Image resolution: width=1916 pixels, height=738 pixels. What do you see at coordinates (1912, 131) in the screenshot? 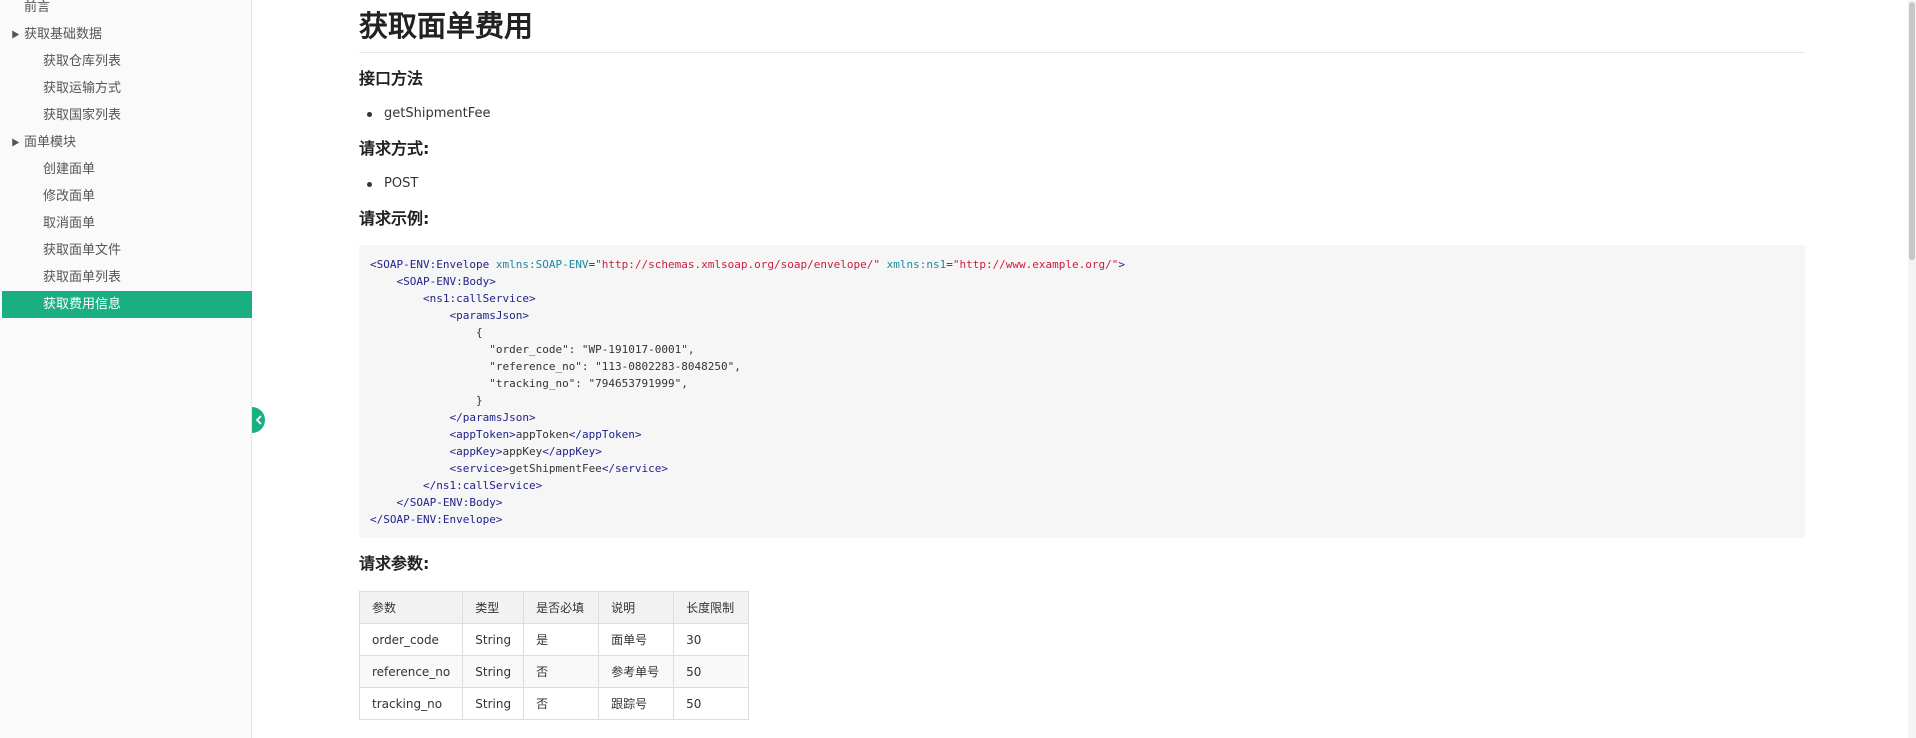
I see `scrollbar-thumb` at bounding box center [1912, 131].